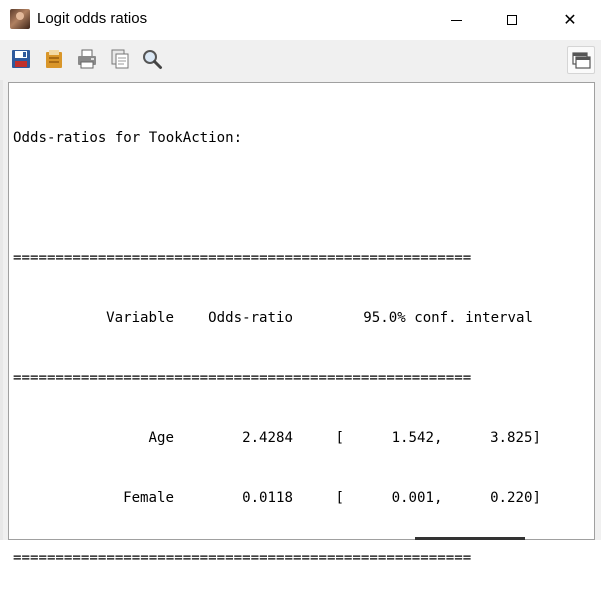 This screenshot has width=601, height=608. I want to click on copy-icon, so click(120, 59).